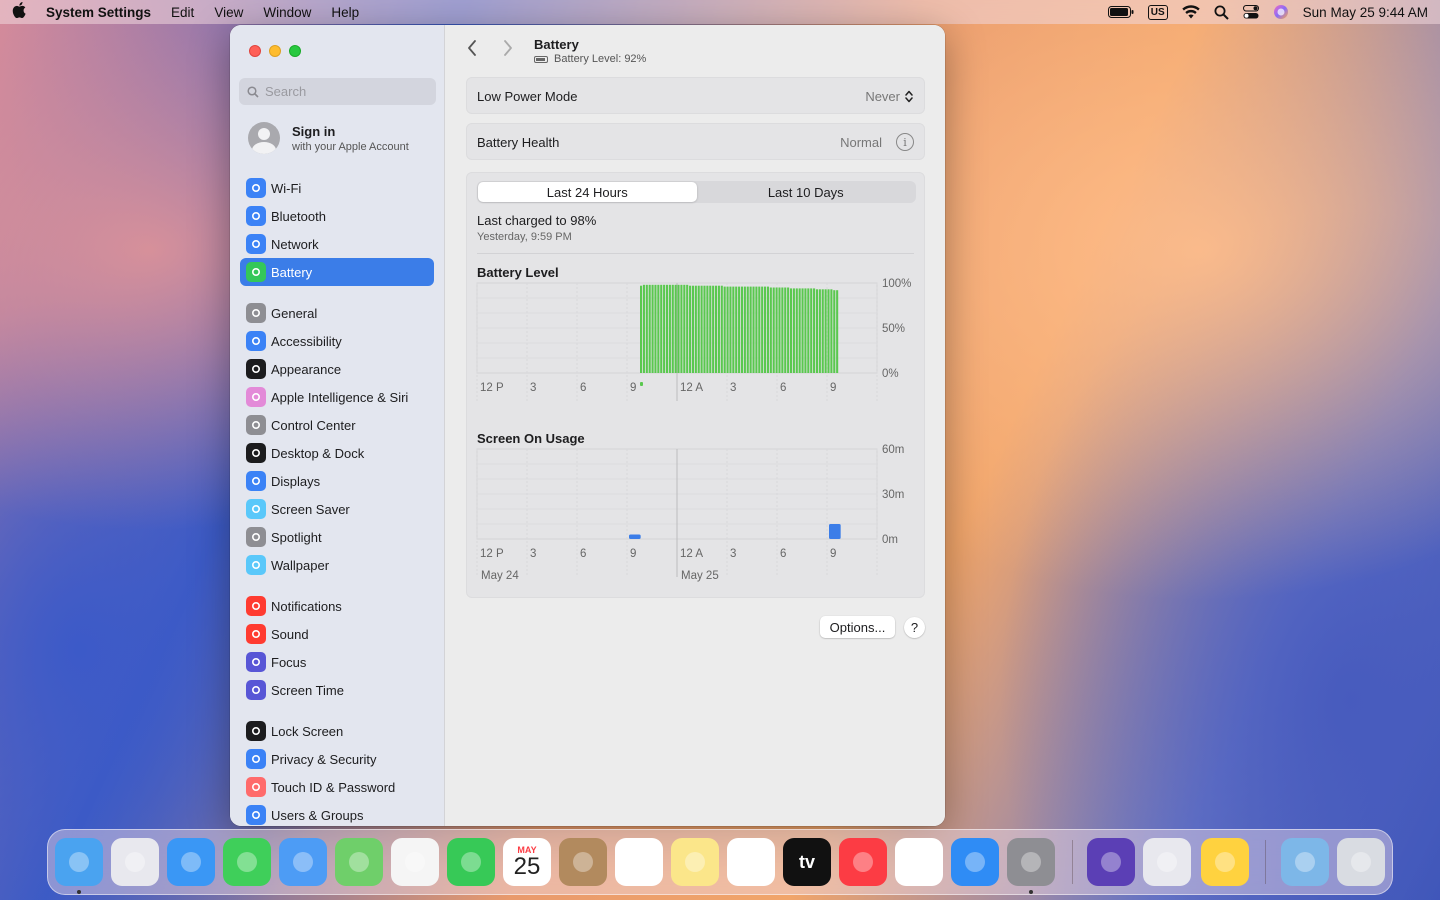 The image size is (1440, 900). Describe the element at coordinates (191, 862) in the screenshot. I see `safari-icon` at that location.